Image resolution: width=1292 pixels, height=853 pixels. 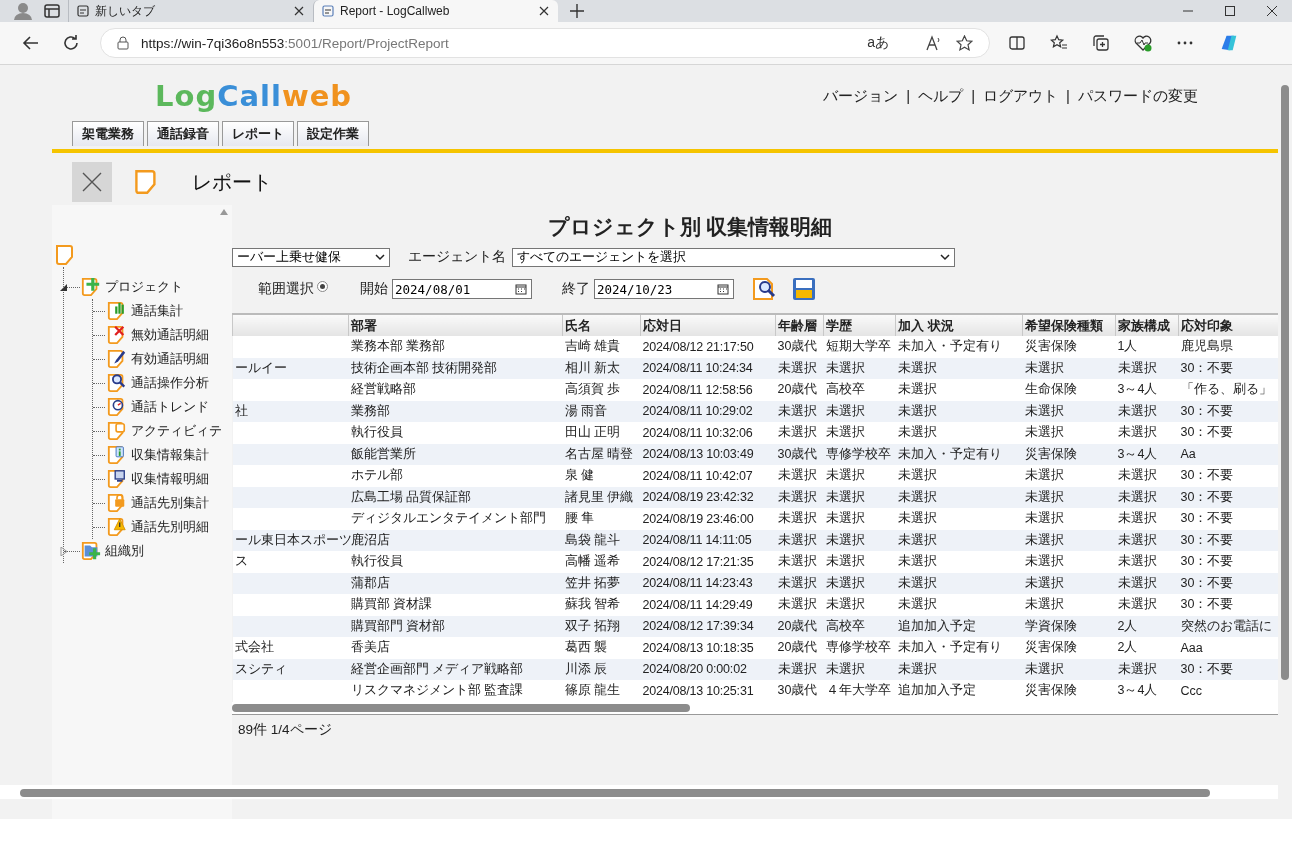 I want to click on table-cell: 2024/08/20 0:00:02, so click(x=694, y=669).